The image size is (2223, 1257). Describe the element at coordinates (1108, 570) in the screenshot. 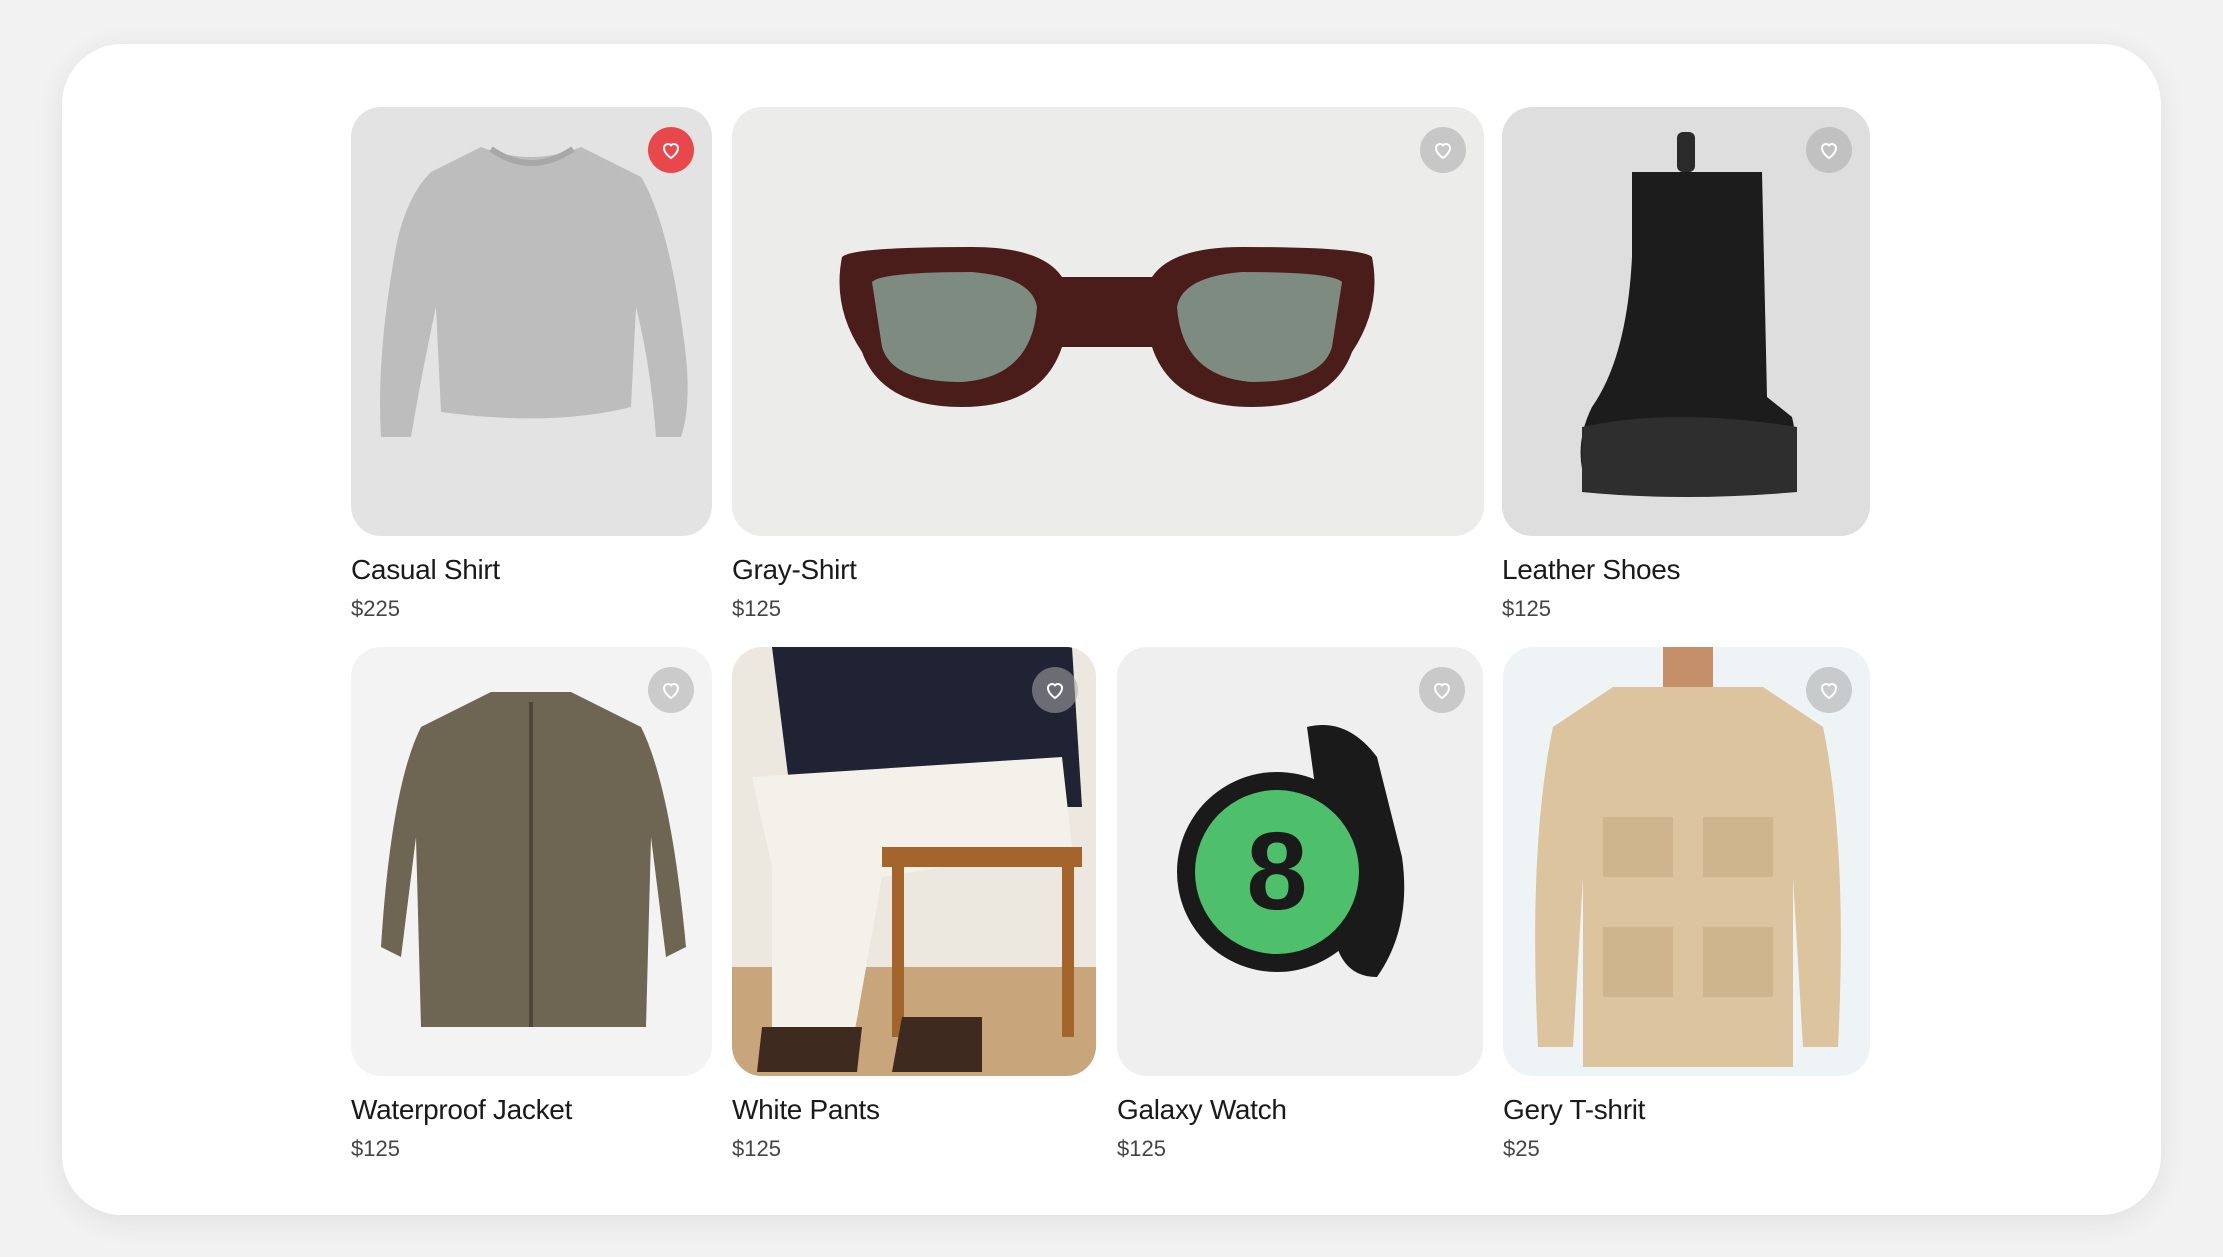

I see `product-name: Gray-Shirt` at that location.